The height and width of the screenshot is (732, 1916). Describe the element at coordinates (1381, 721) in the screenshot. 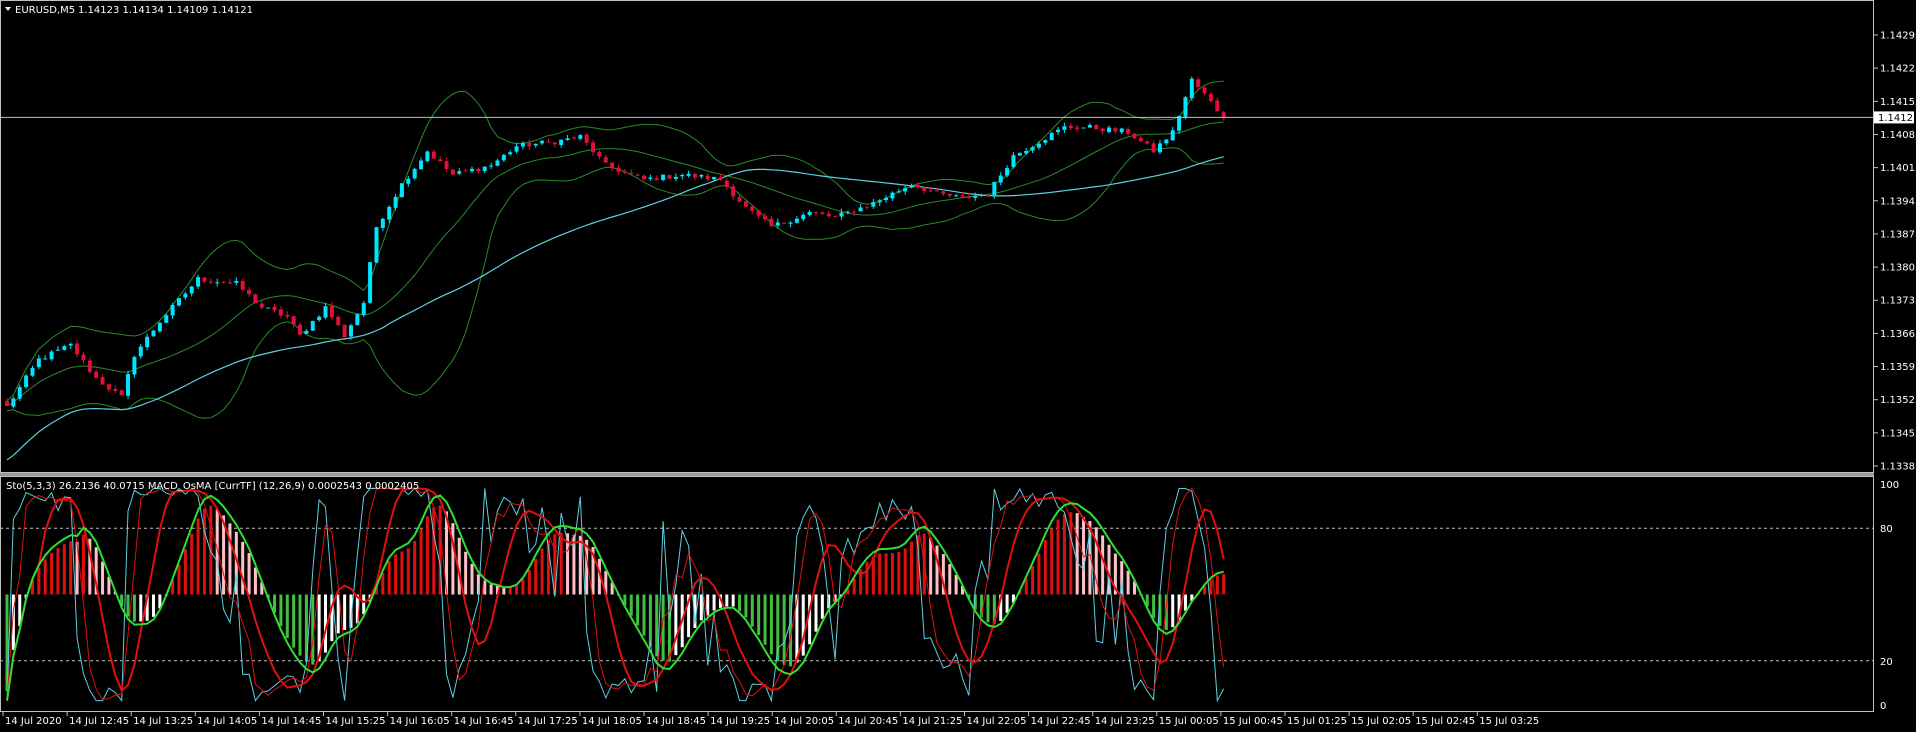

I see `time-tick-label: 15 Jul 02:05` at that location.